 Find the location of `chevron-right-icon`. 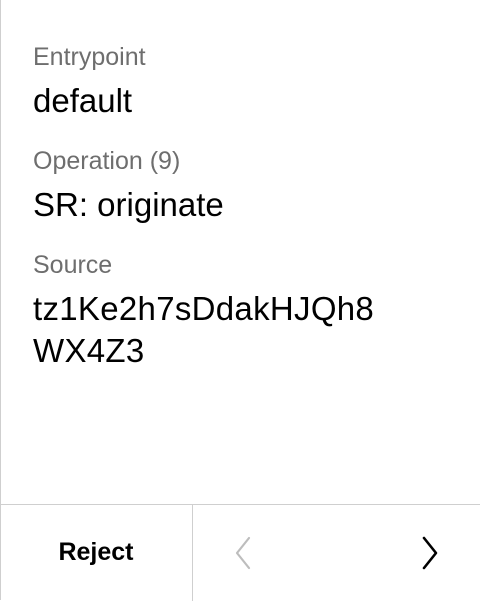

chevron-right-icon is located at coordinates (430, 552).